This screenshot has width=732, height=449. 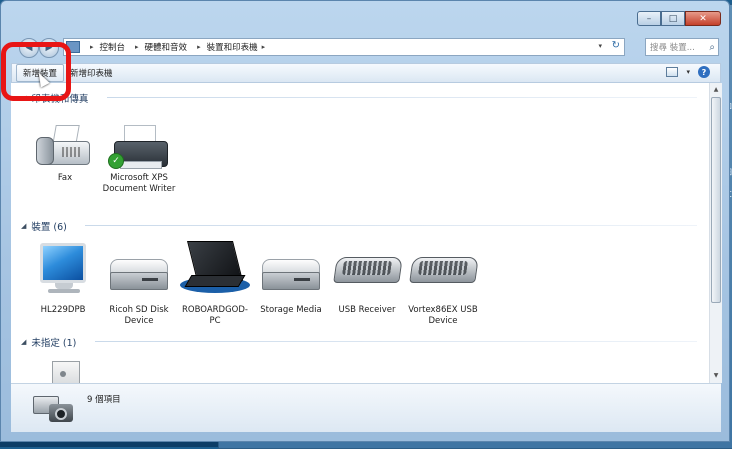 What do you see at coordinates (443, 315) in the screenshot?
I see `device-label: Vortex86EX USB Device` at bounding box center [443, 315].